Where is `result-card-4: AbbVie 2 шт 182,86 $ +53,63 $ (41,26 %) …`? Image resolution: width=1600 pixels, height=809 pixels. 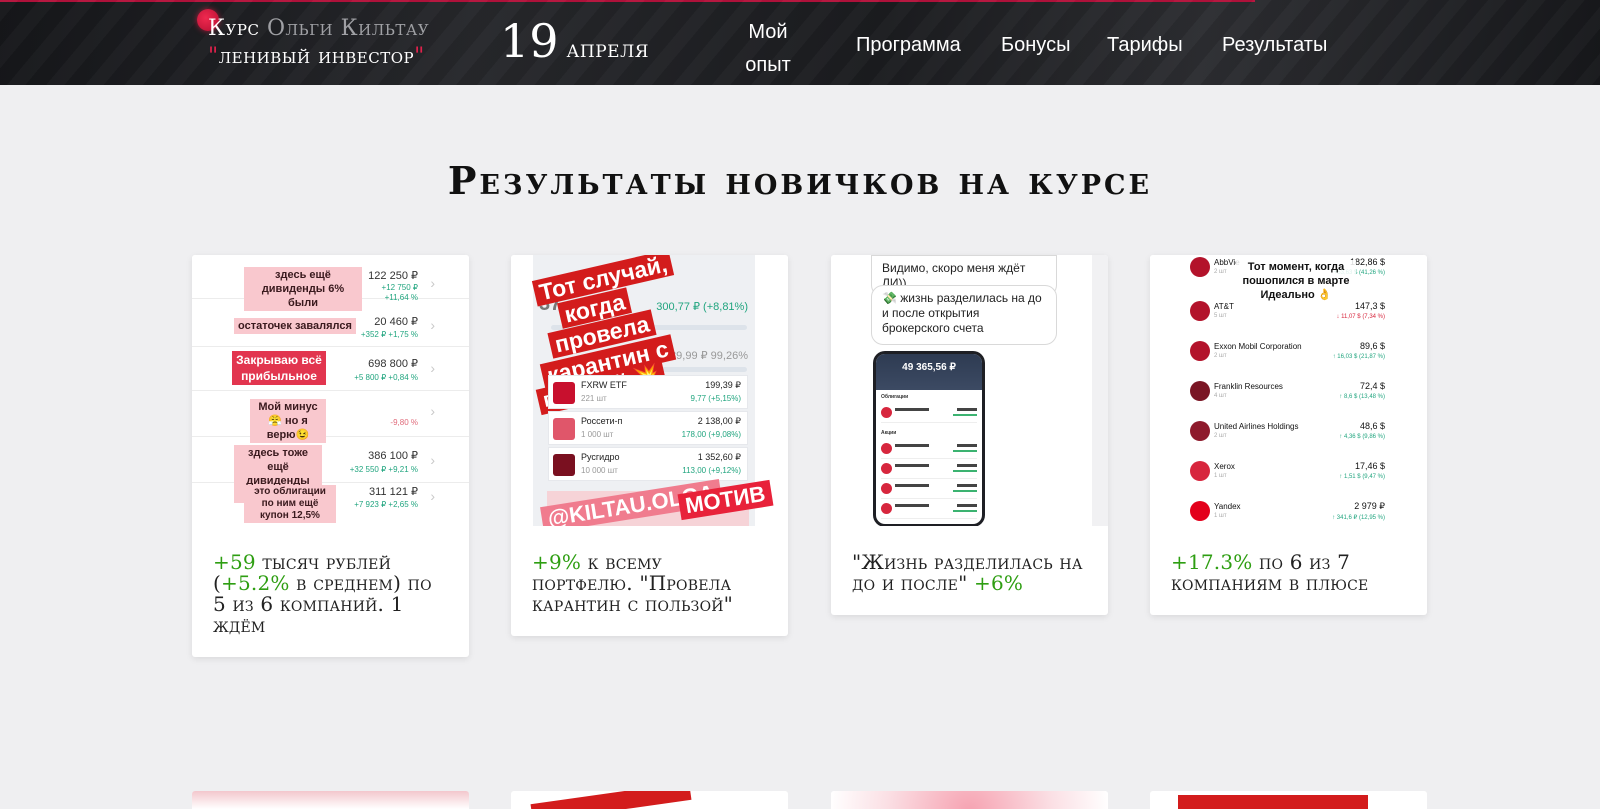
result-card-4: AbbVie 2 шт 182,86 $ +53,63 $ (41,26 %) … is located at coordinates (1288, 435).